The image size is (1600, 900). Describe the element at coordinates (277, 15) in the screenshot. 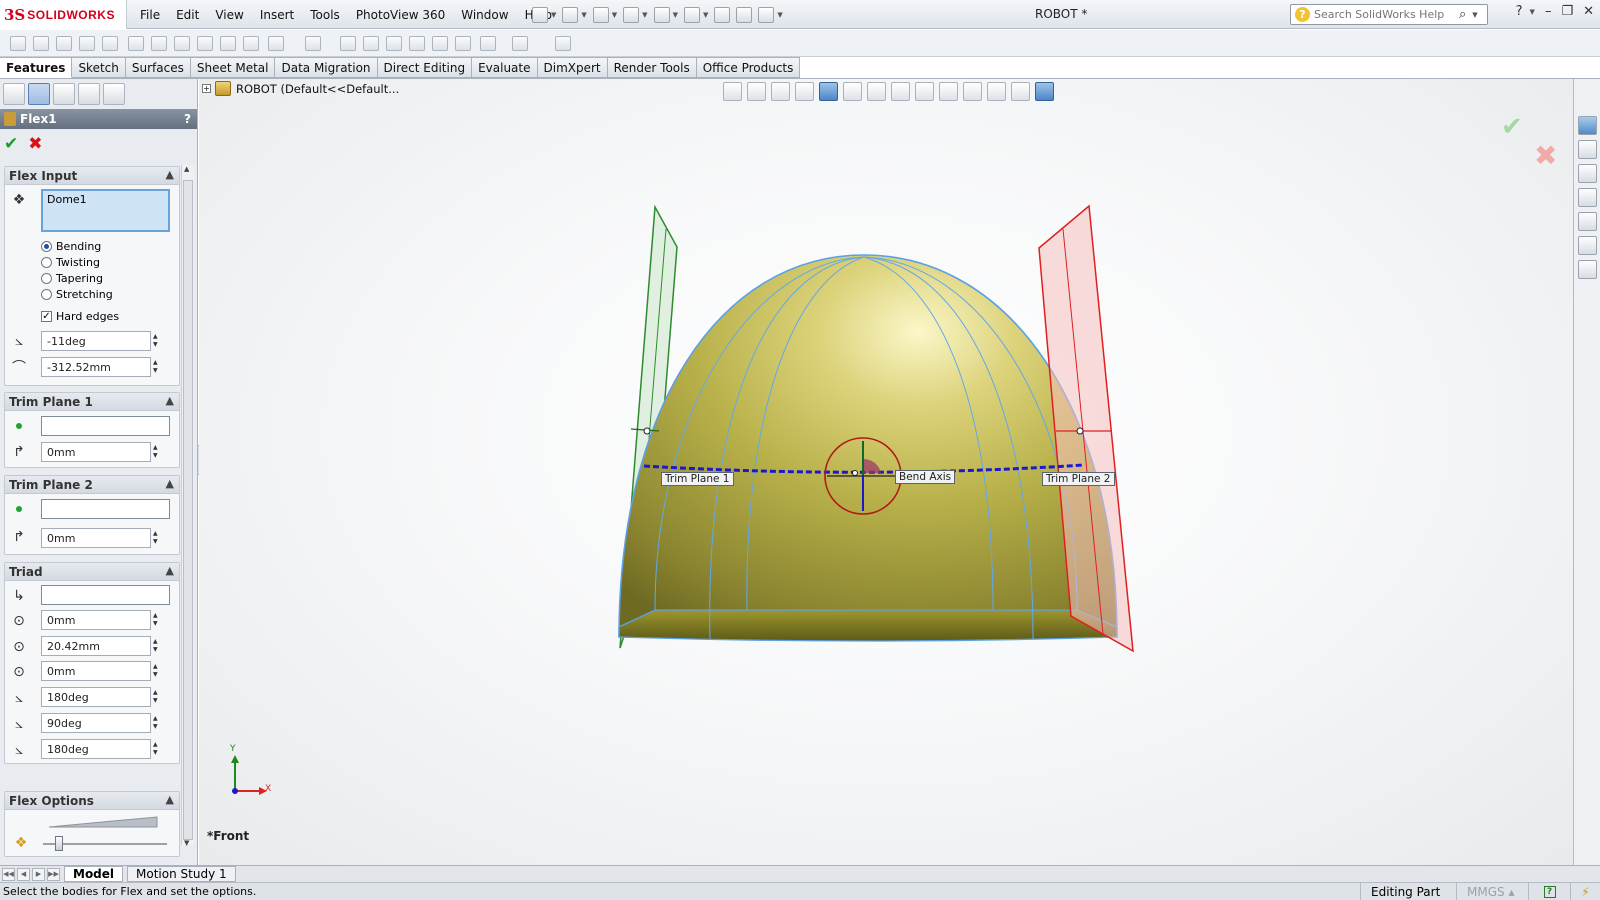

I see `menu-insert: Insert` at that location.